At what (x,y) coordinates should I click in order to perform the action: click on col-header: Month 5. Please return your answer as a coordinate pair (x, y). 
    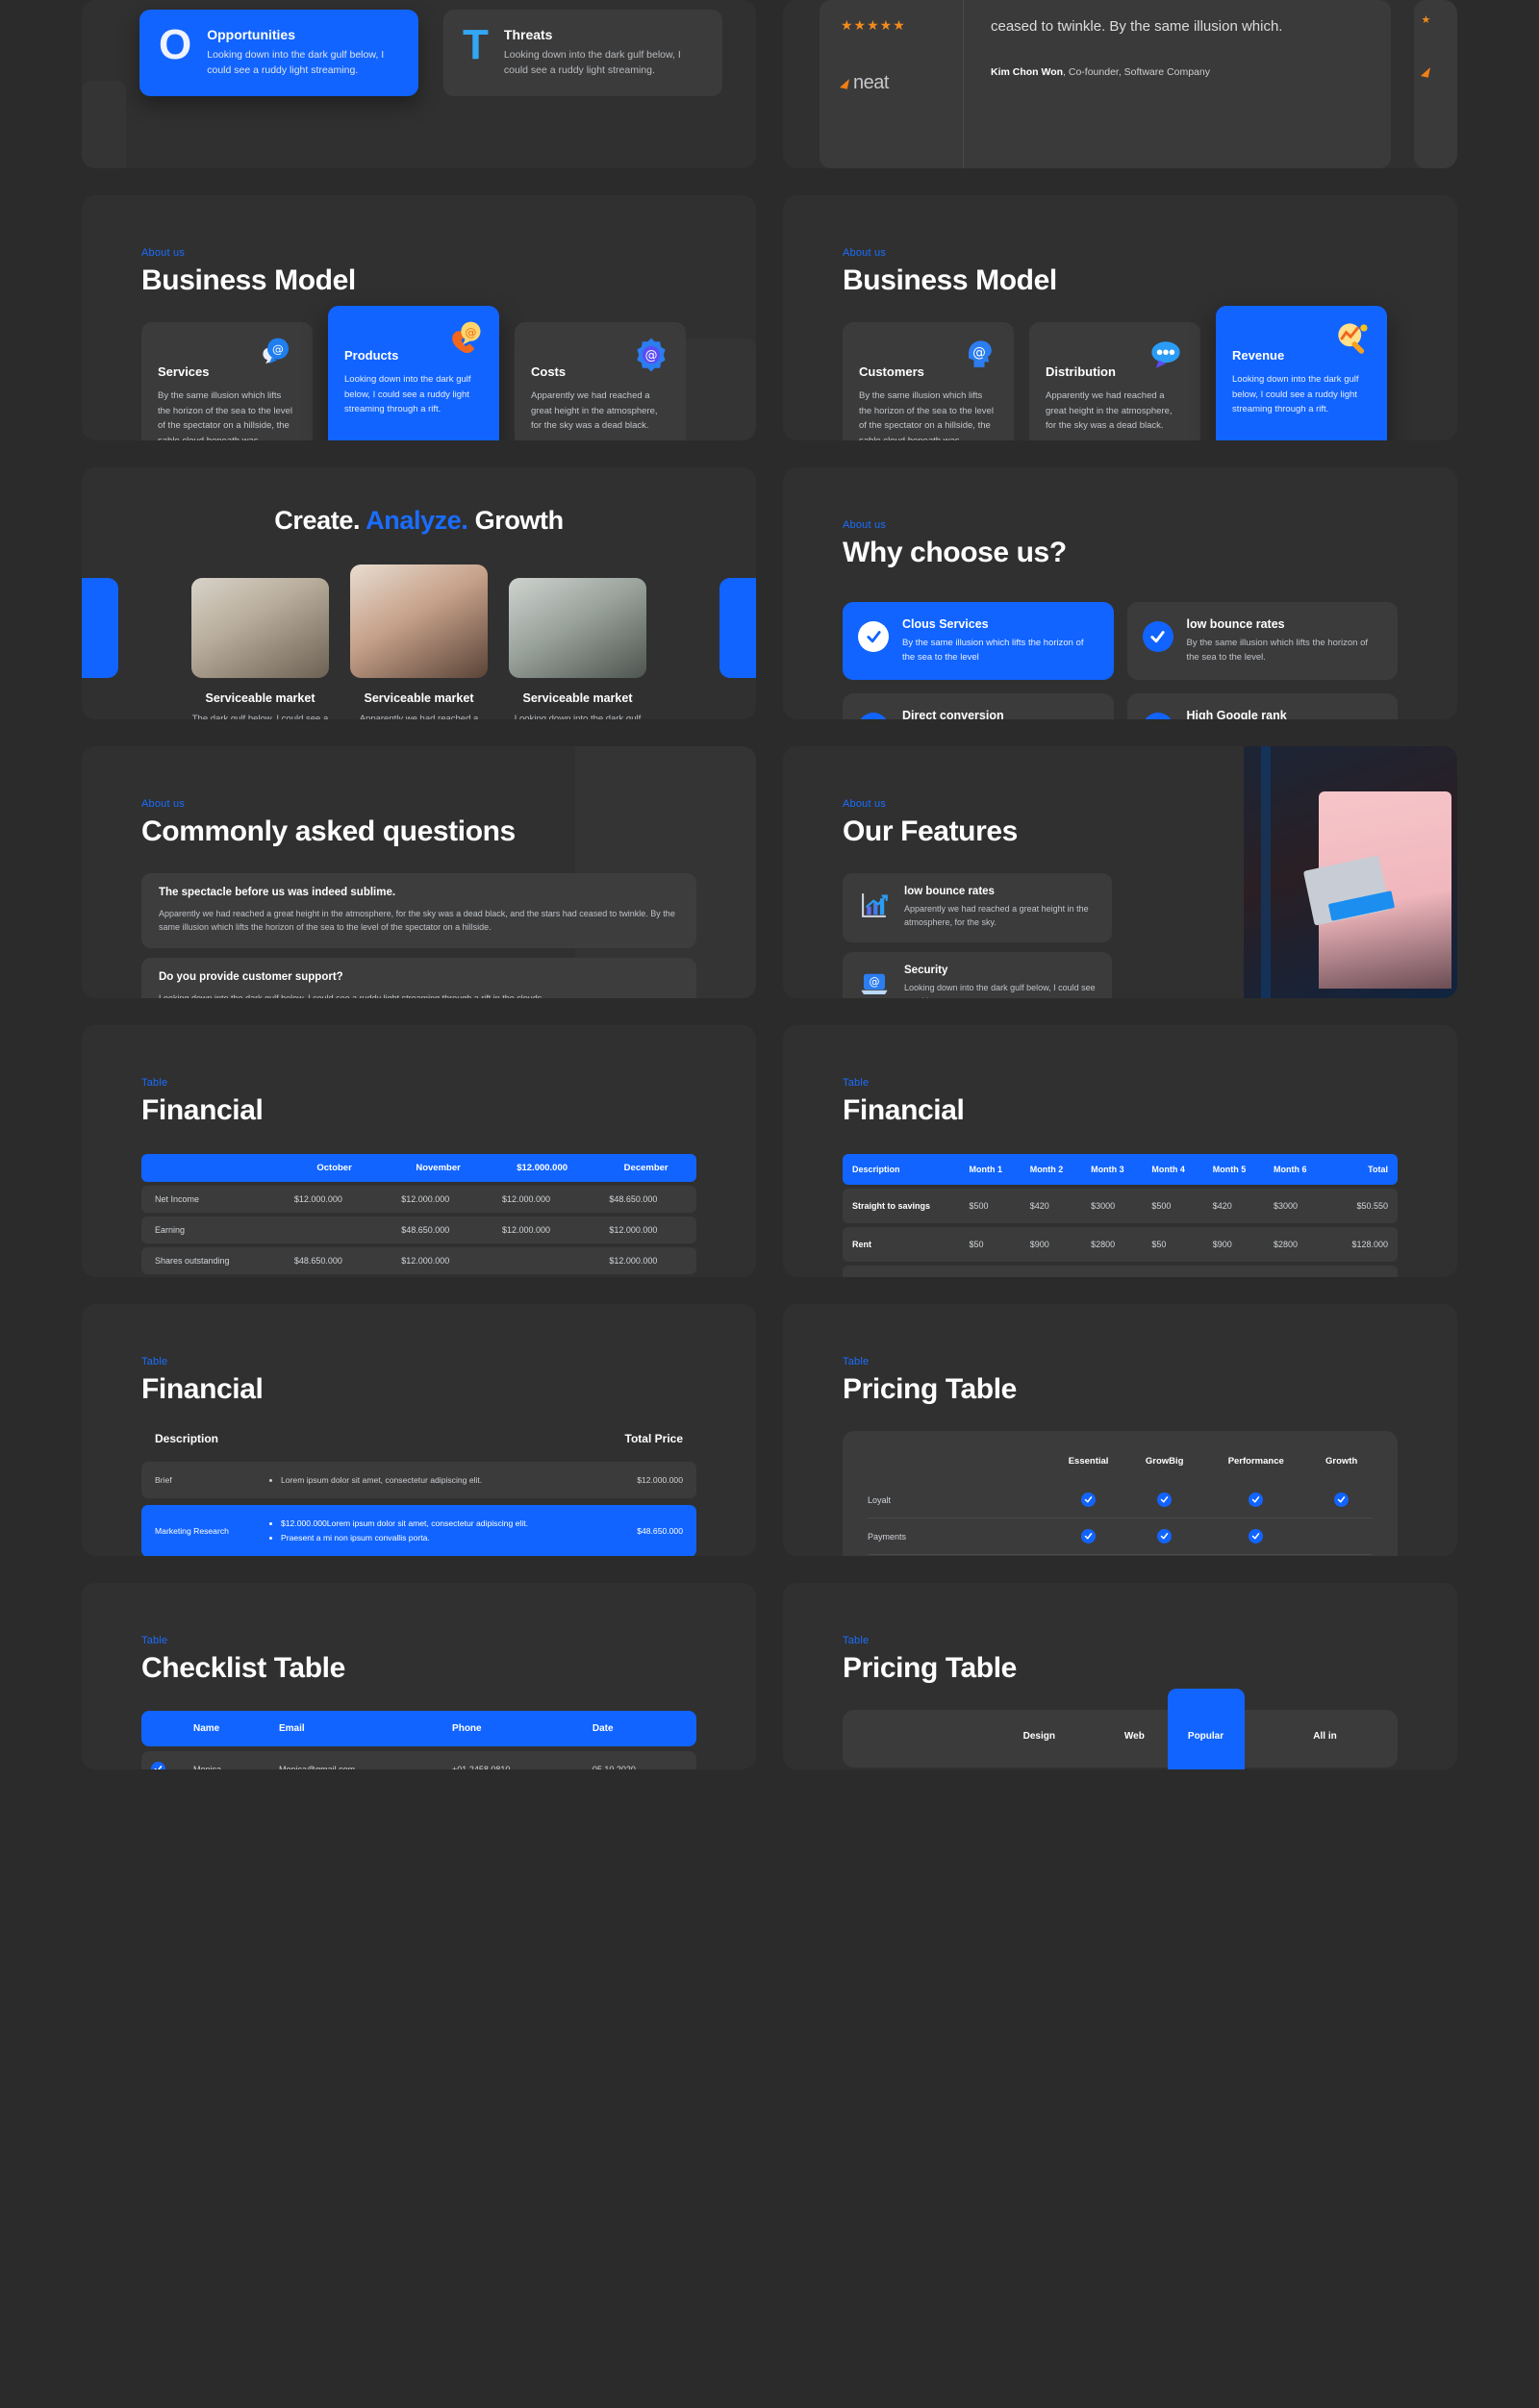
    Looking at the image, I should click on (1233, 1169).